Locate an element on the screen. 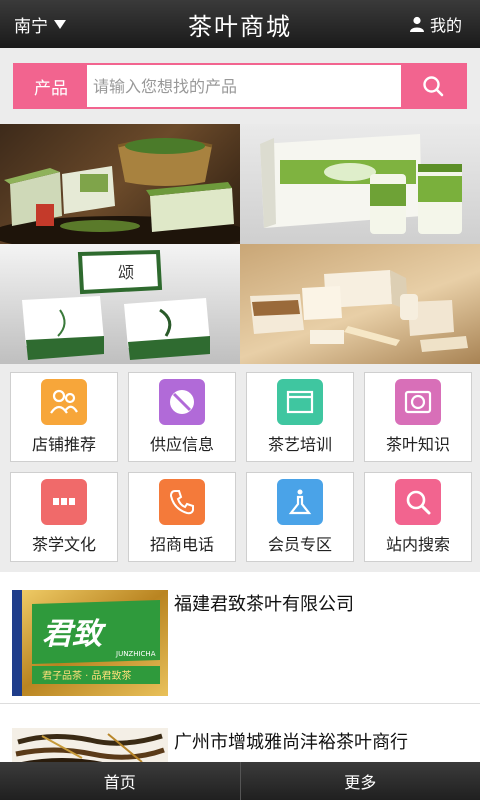 This screenshot has width=480, height=800. list-item: 广州市增城雅尚沣裕茶叶商行 is located at coordinates (240, 743).